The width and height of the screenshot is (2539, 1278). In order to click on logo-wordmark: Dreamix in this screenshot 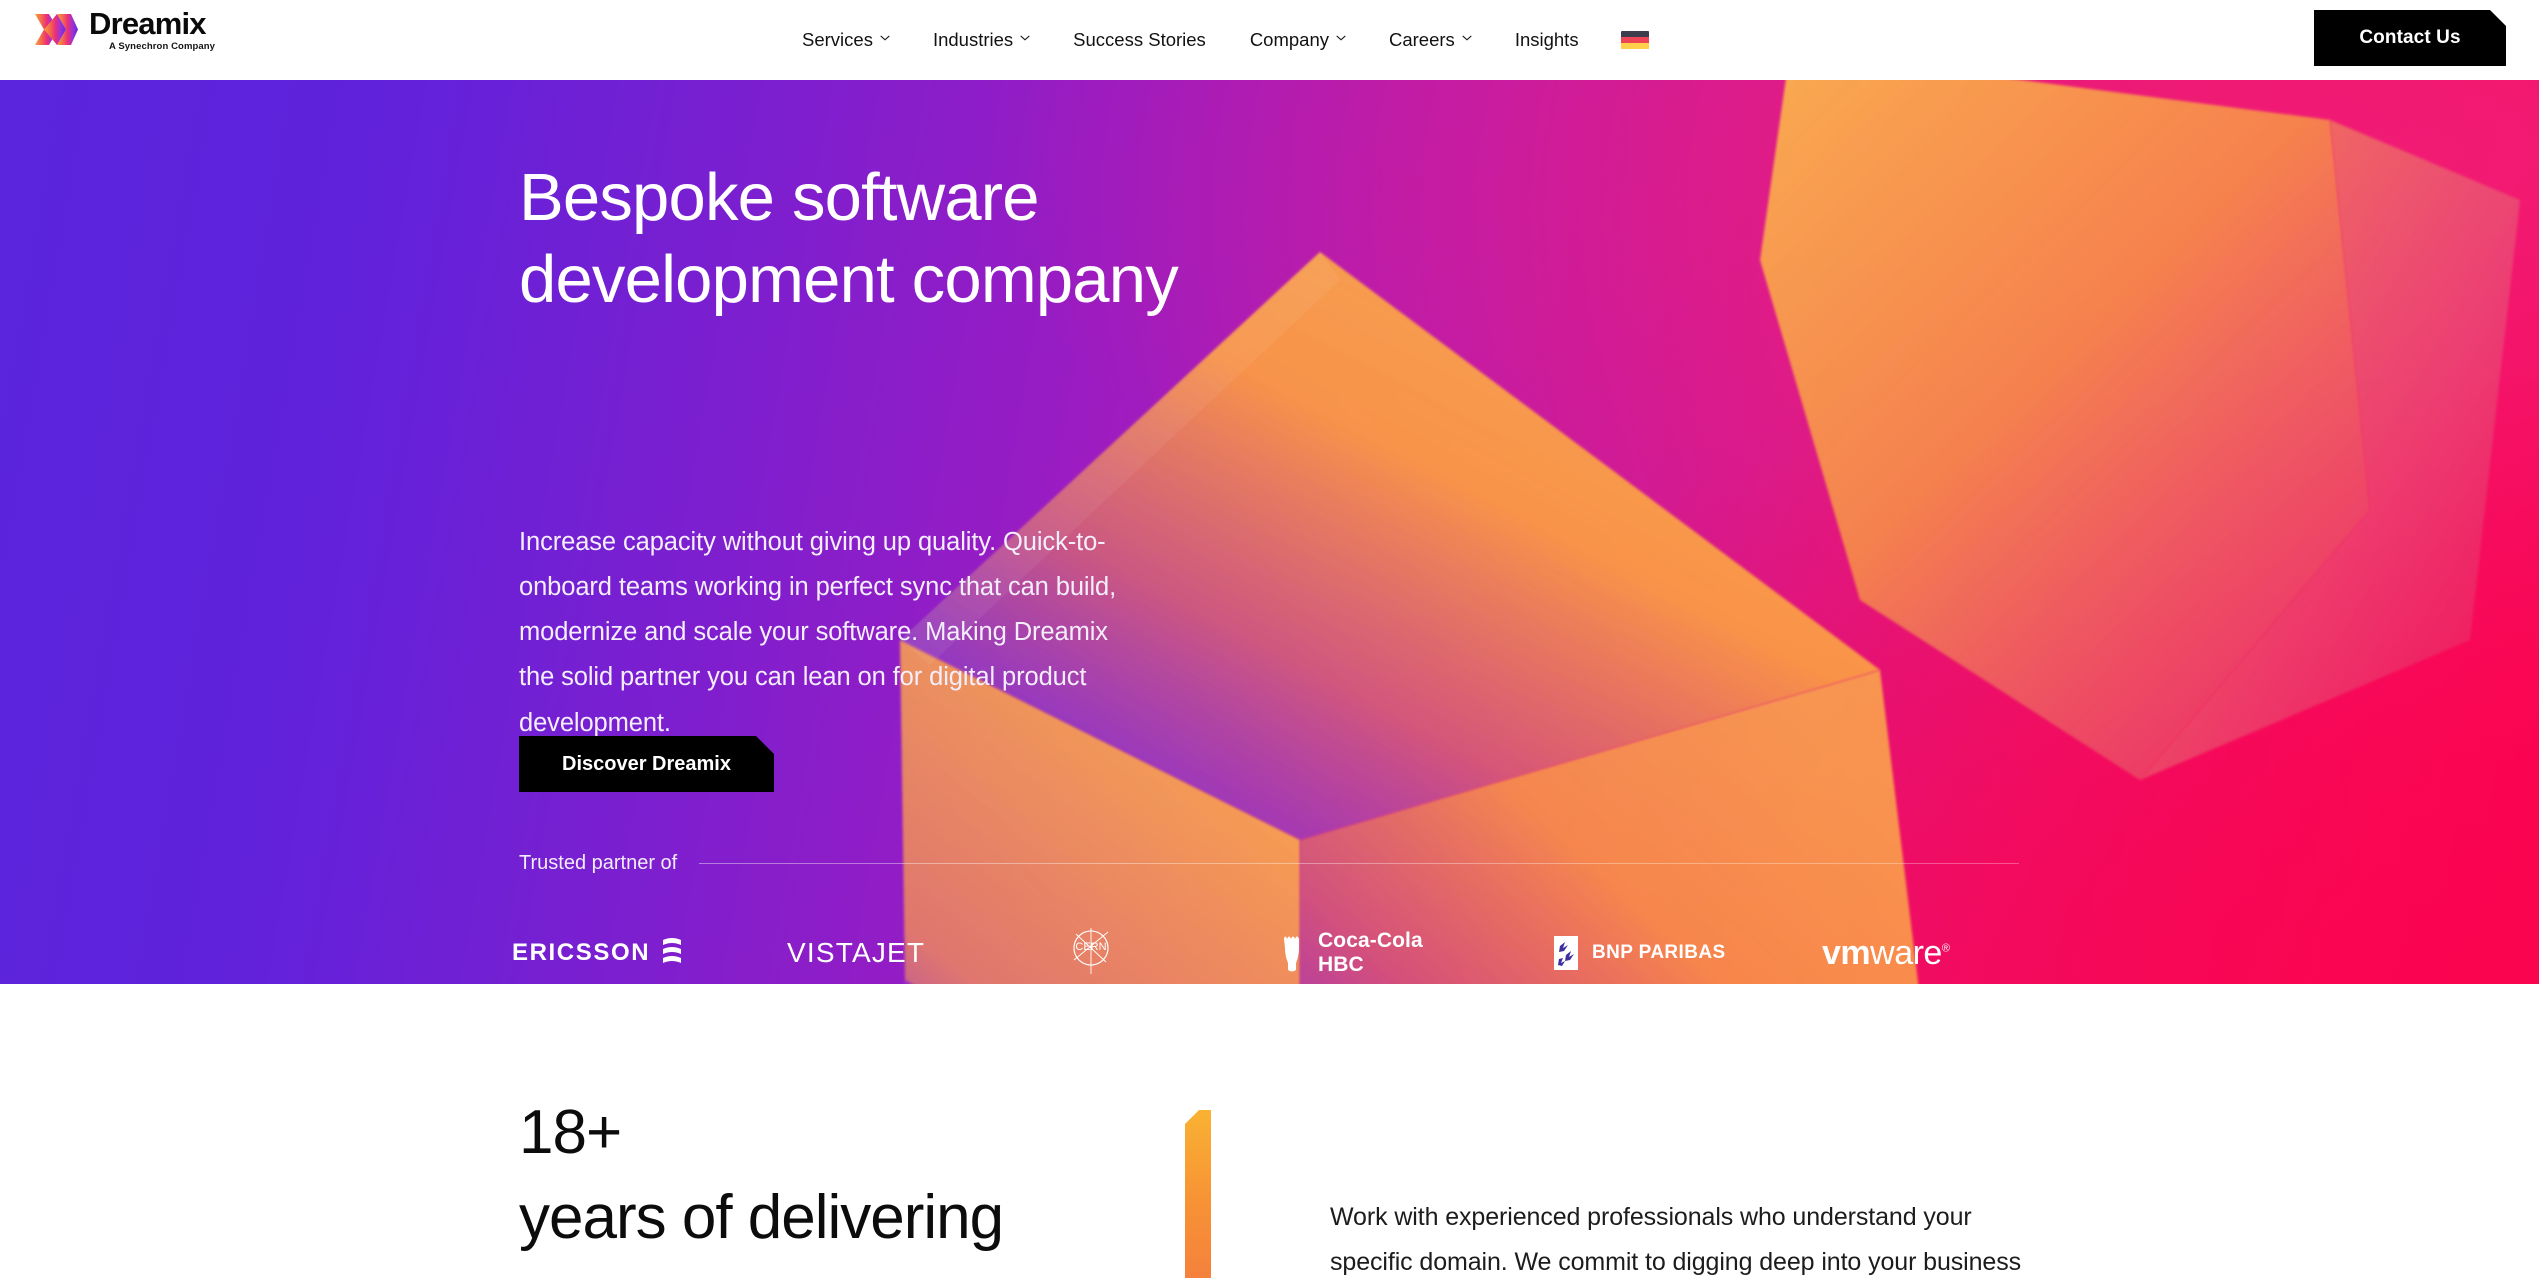, I will do `click(148, 23)`.